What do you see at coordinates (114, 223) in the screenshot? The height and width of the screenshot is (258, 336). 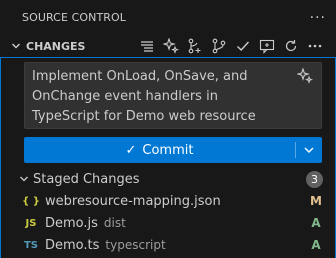 I see `file-directory: dist` at bounding box center [114, 223].